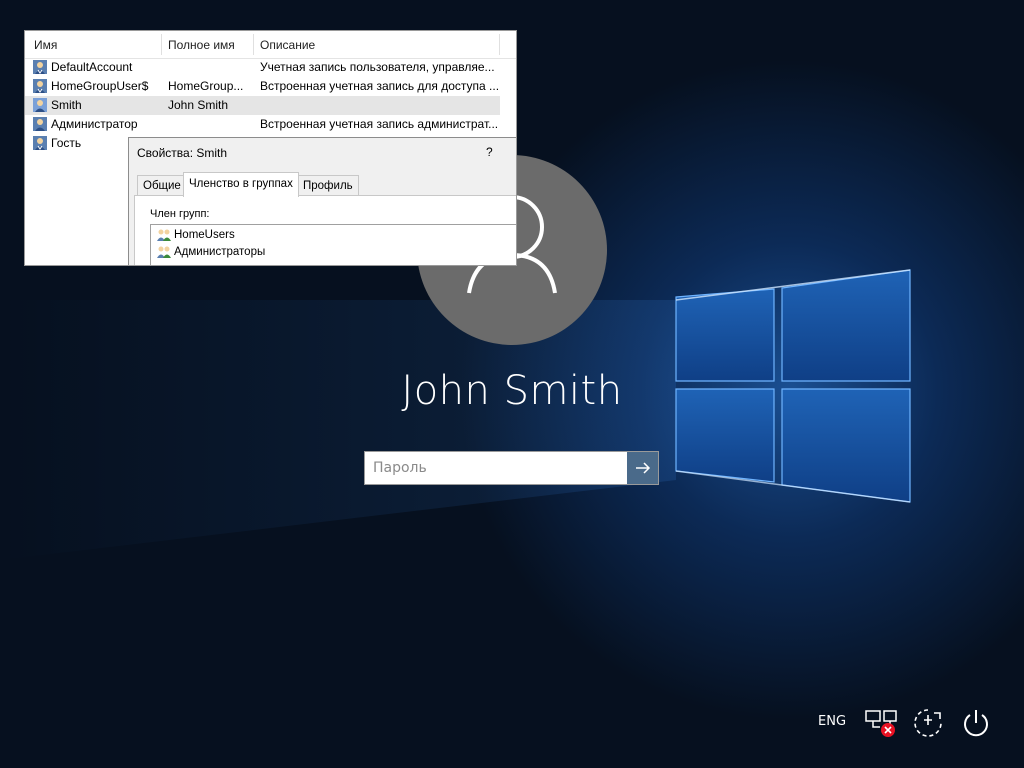 This screenshot has width=1024, height=768. Describe the element at coordinates (66, 143) in the screenshot. I see `user-name-cell: Гость` at that location.